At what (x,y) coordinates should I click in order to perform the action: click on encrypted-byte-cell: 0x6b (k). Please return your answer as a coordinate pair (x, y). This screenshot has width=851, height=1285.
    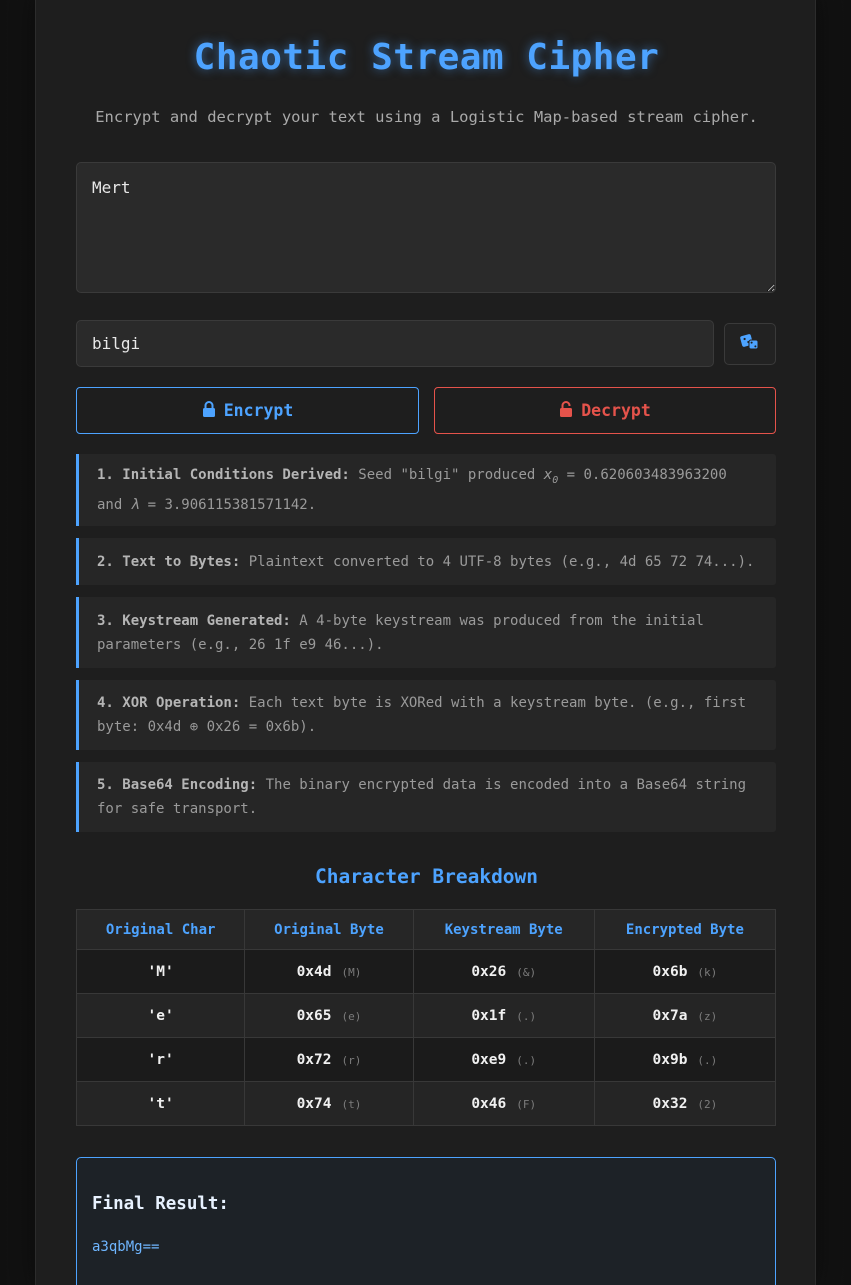
    Looking at the image, I should click on (685, 971).